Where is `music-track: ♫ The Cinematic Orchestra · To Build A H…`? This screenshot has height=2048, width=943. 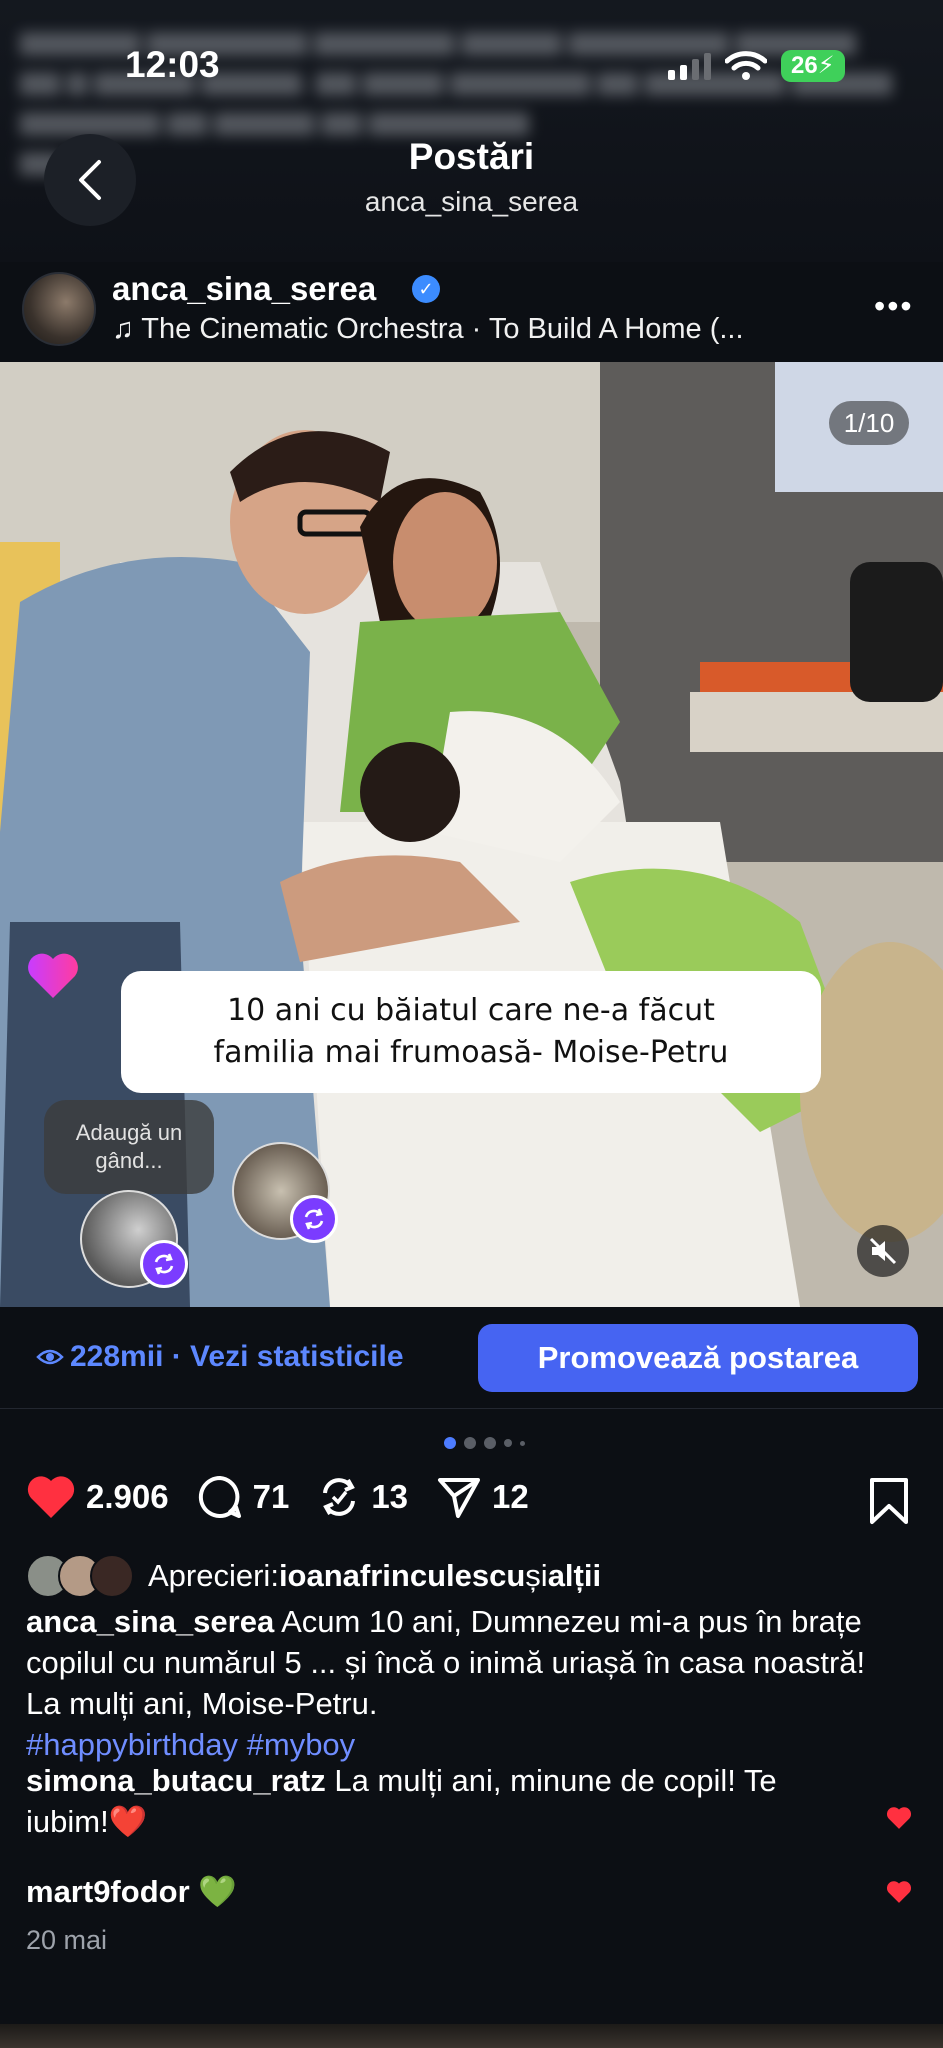 music-track: ♫ The Cinematic Orchestra · To Build A H… is located at coordinates (428, 329).